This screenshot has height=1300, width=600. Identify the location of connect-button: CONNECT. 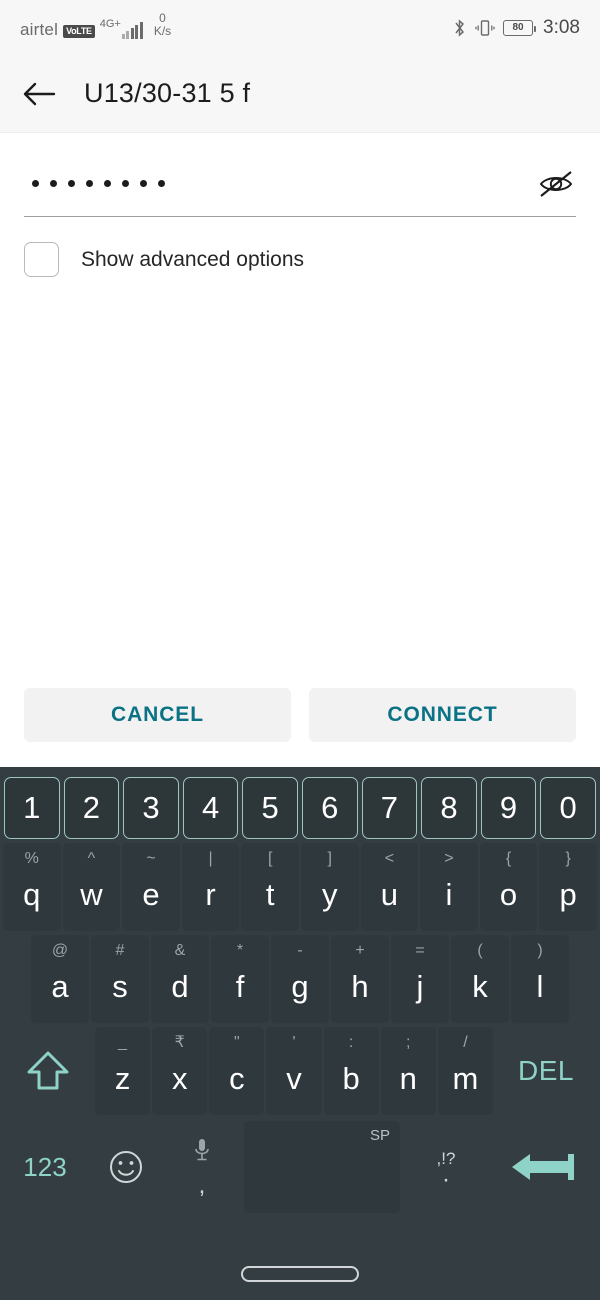
(442, 715).